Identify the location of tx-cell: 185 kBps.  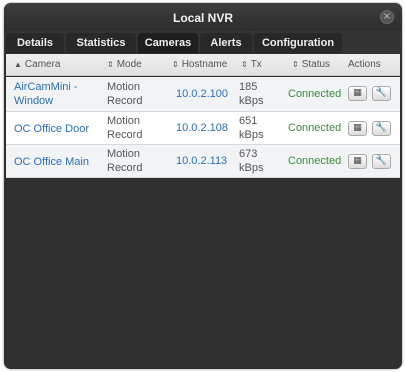
(251, 94).